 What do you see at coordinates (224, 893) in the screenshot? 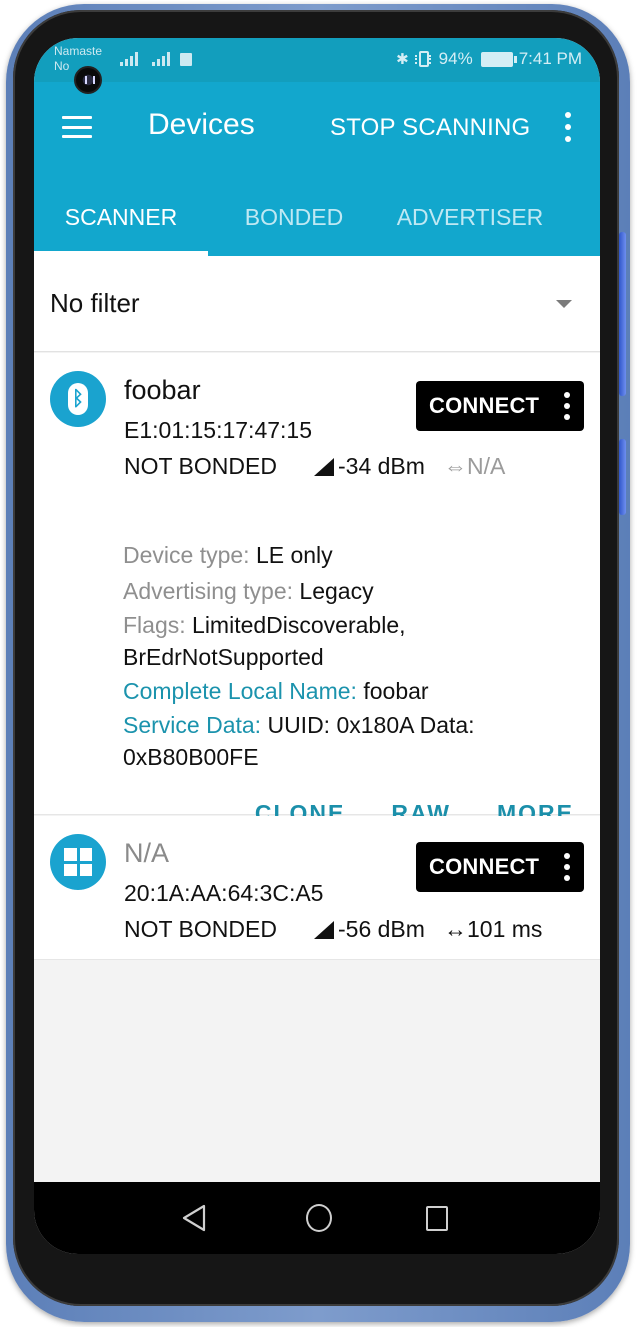
I see `device-address: 20:1A:AA:64:3C:A5` at bounding box center [224, 893].